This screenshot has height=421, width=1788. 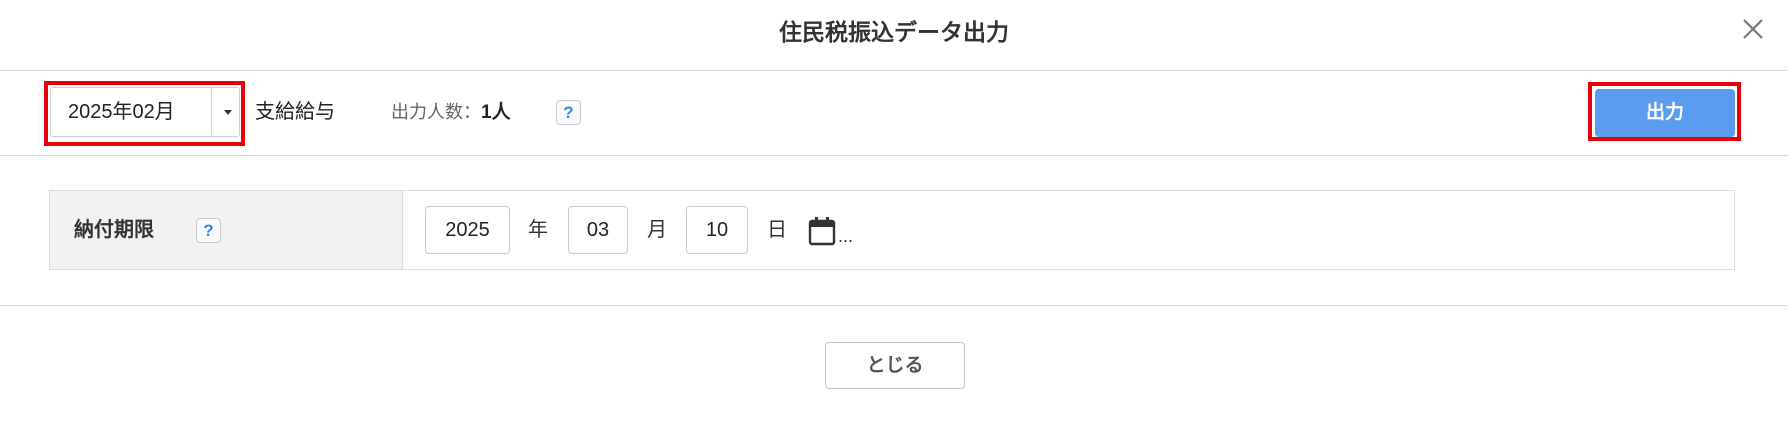 I want to click on footer-divider, so click(x=894, y=305).